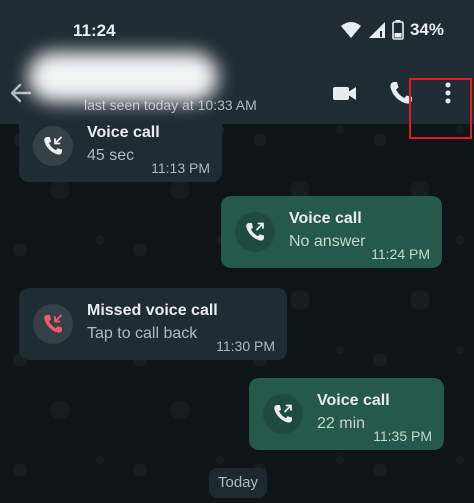 Image resolution: width=474 pixels, height=503 pixels. I want to click on call-message-outgoing: Voice call No answer 11:24 PM, so click(331, 232).